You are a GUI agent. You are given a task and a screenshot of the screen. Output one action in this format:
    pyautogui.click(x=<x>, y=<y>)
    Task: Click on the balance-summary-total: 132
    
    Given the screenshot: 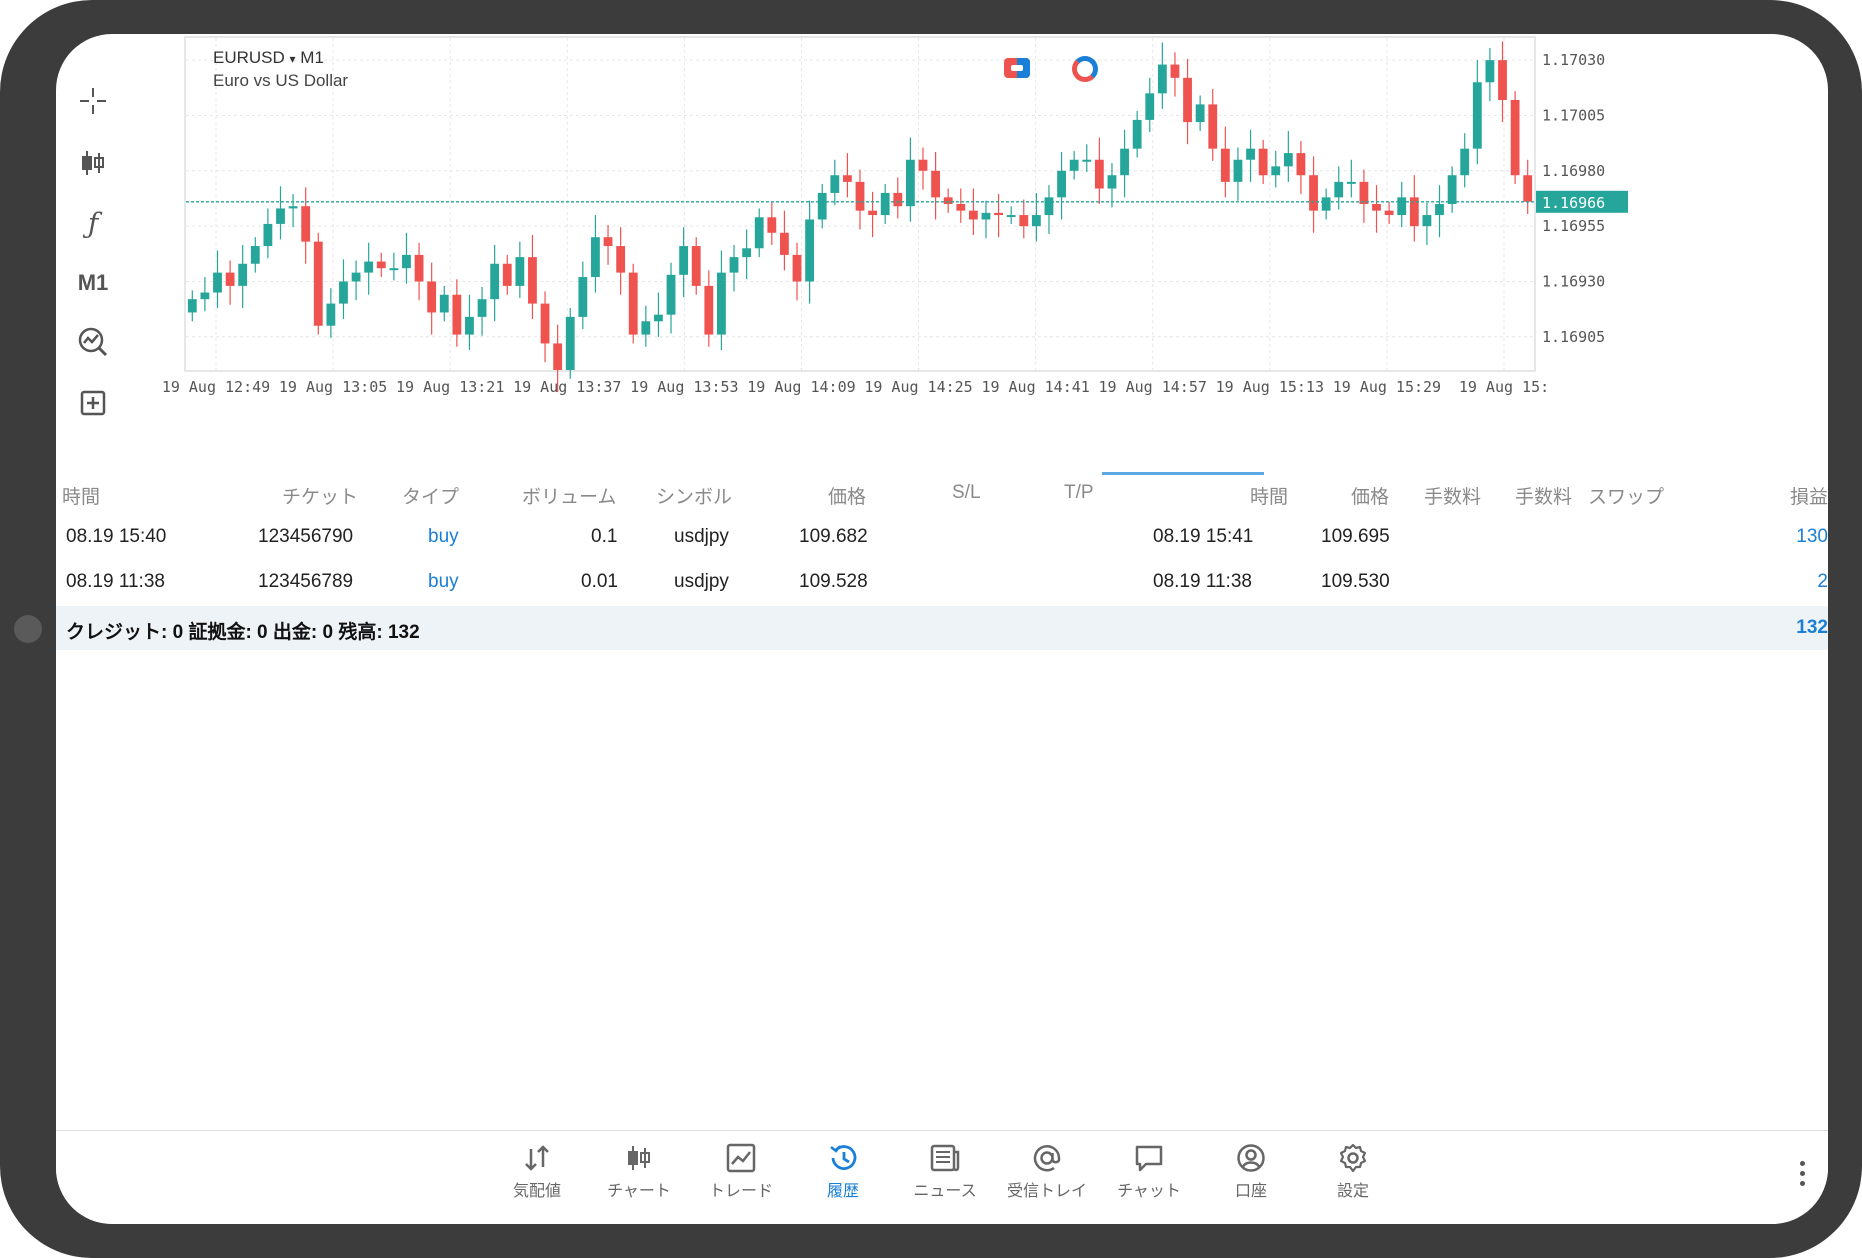 What is the action you would take?
    pyautogui.click(x=1812, y=627)
    